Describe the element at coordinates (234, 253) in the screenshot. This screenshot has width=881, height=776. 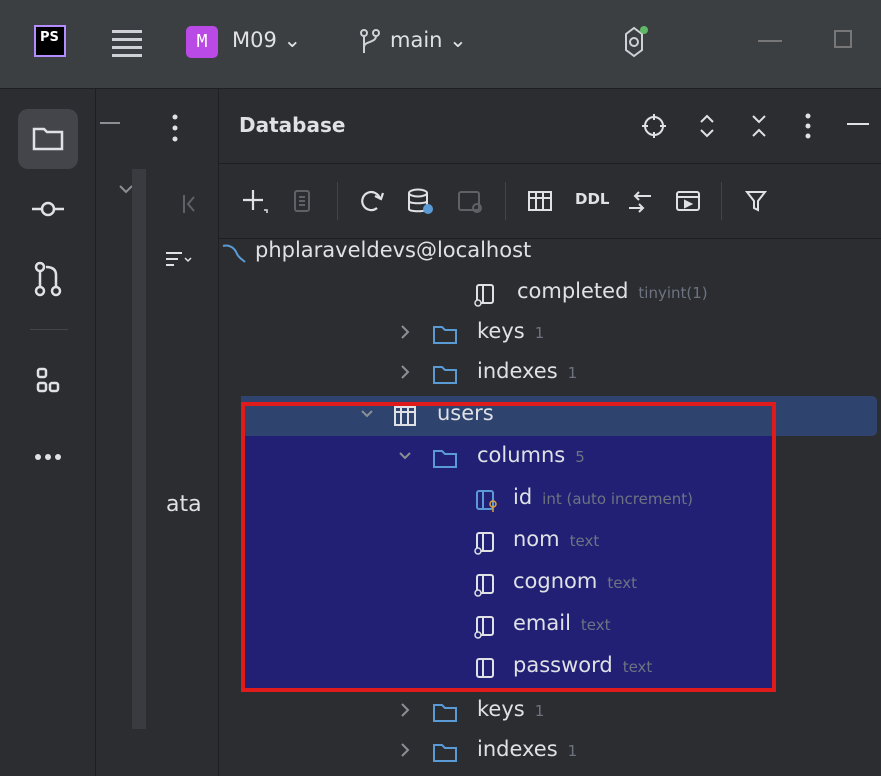
I see `mysql-dolphin-icon` at that location.